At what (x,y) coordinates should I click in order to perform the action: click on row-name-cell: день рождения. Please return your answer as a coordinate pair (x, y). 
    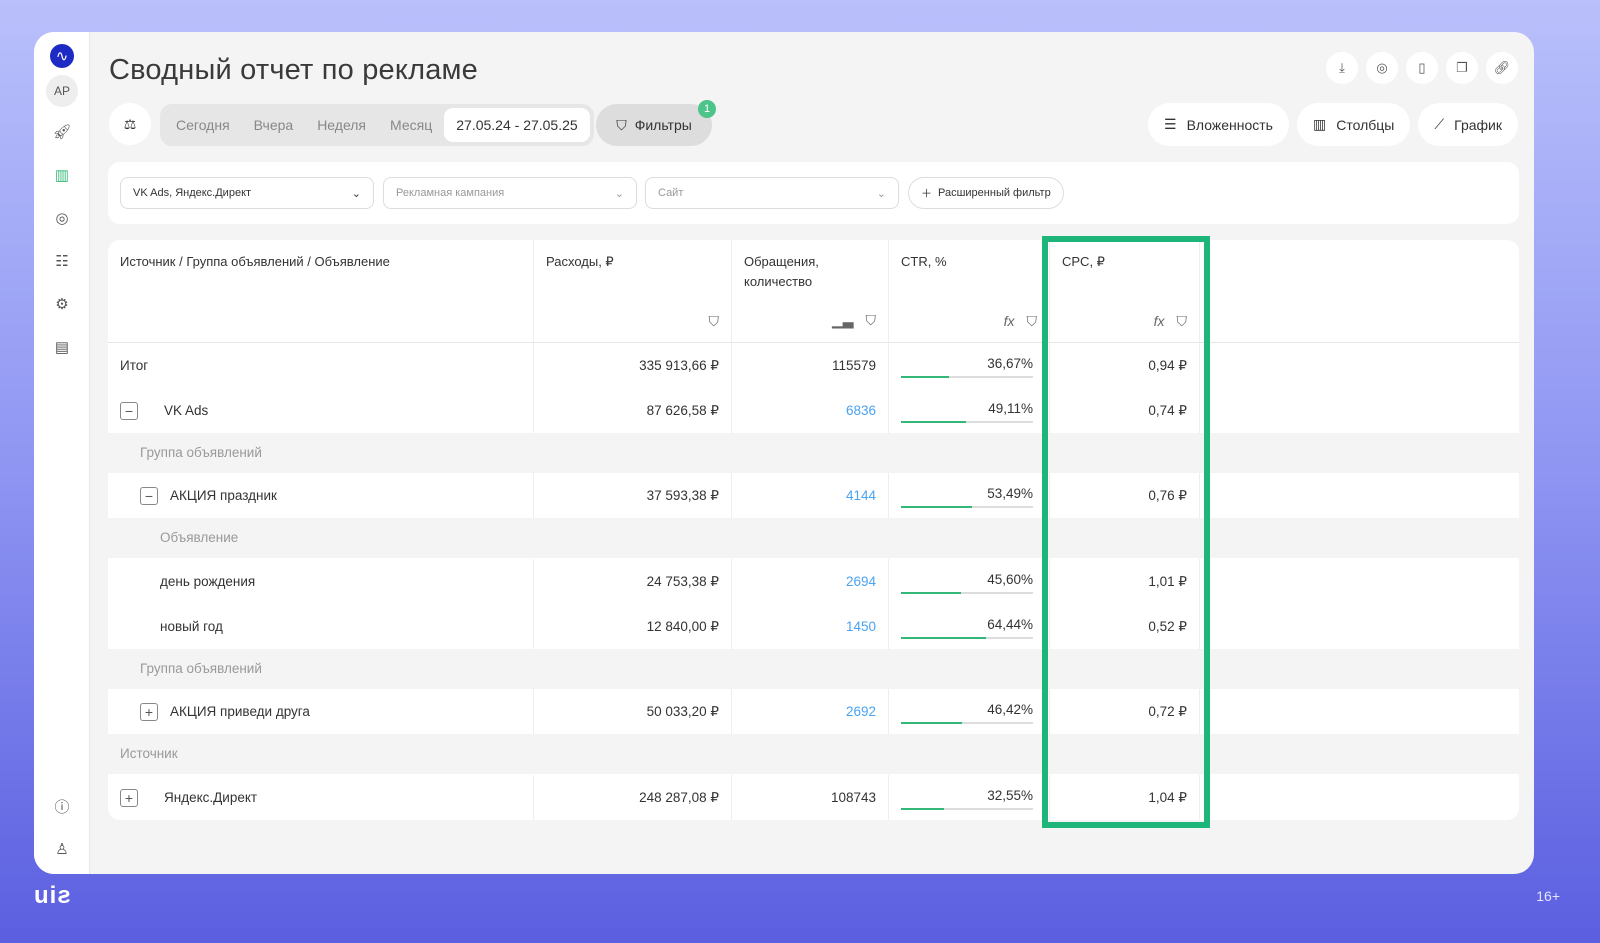
    Looking at the image, I should click on (341, 581).